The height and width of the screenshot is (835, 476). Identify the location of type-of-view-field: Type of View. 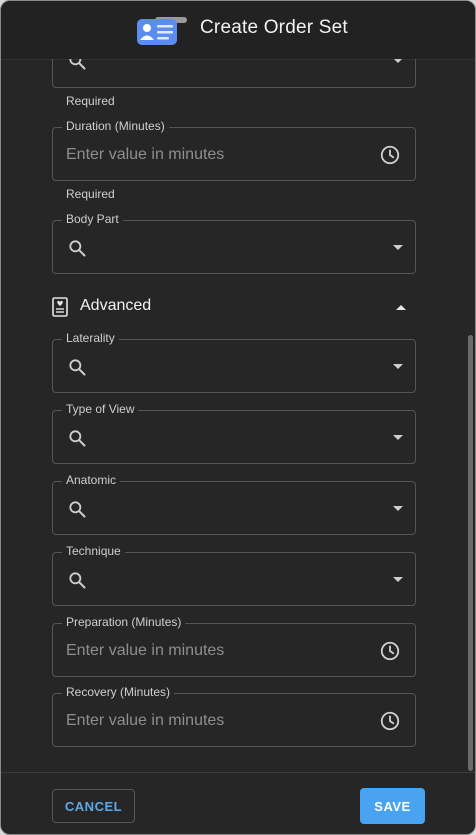
(234, 432).